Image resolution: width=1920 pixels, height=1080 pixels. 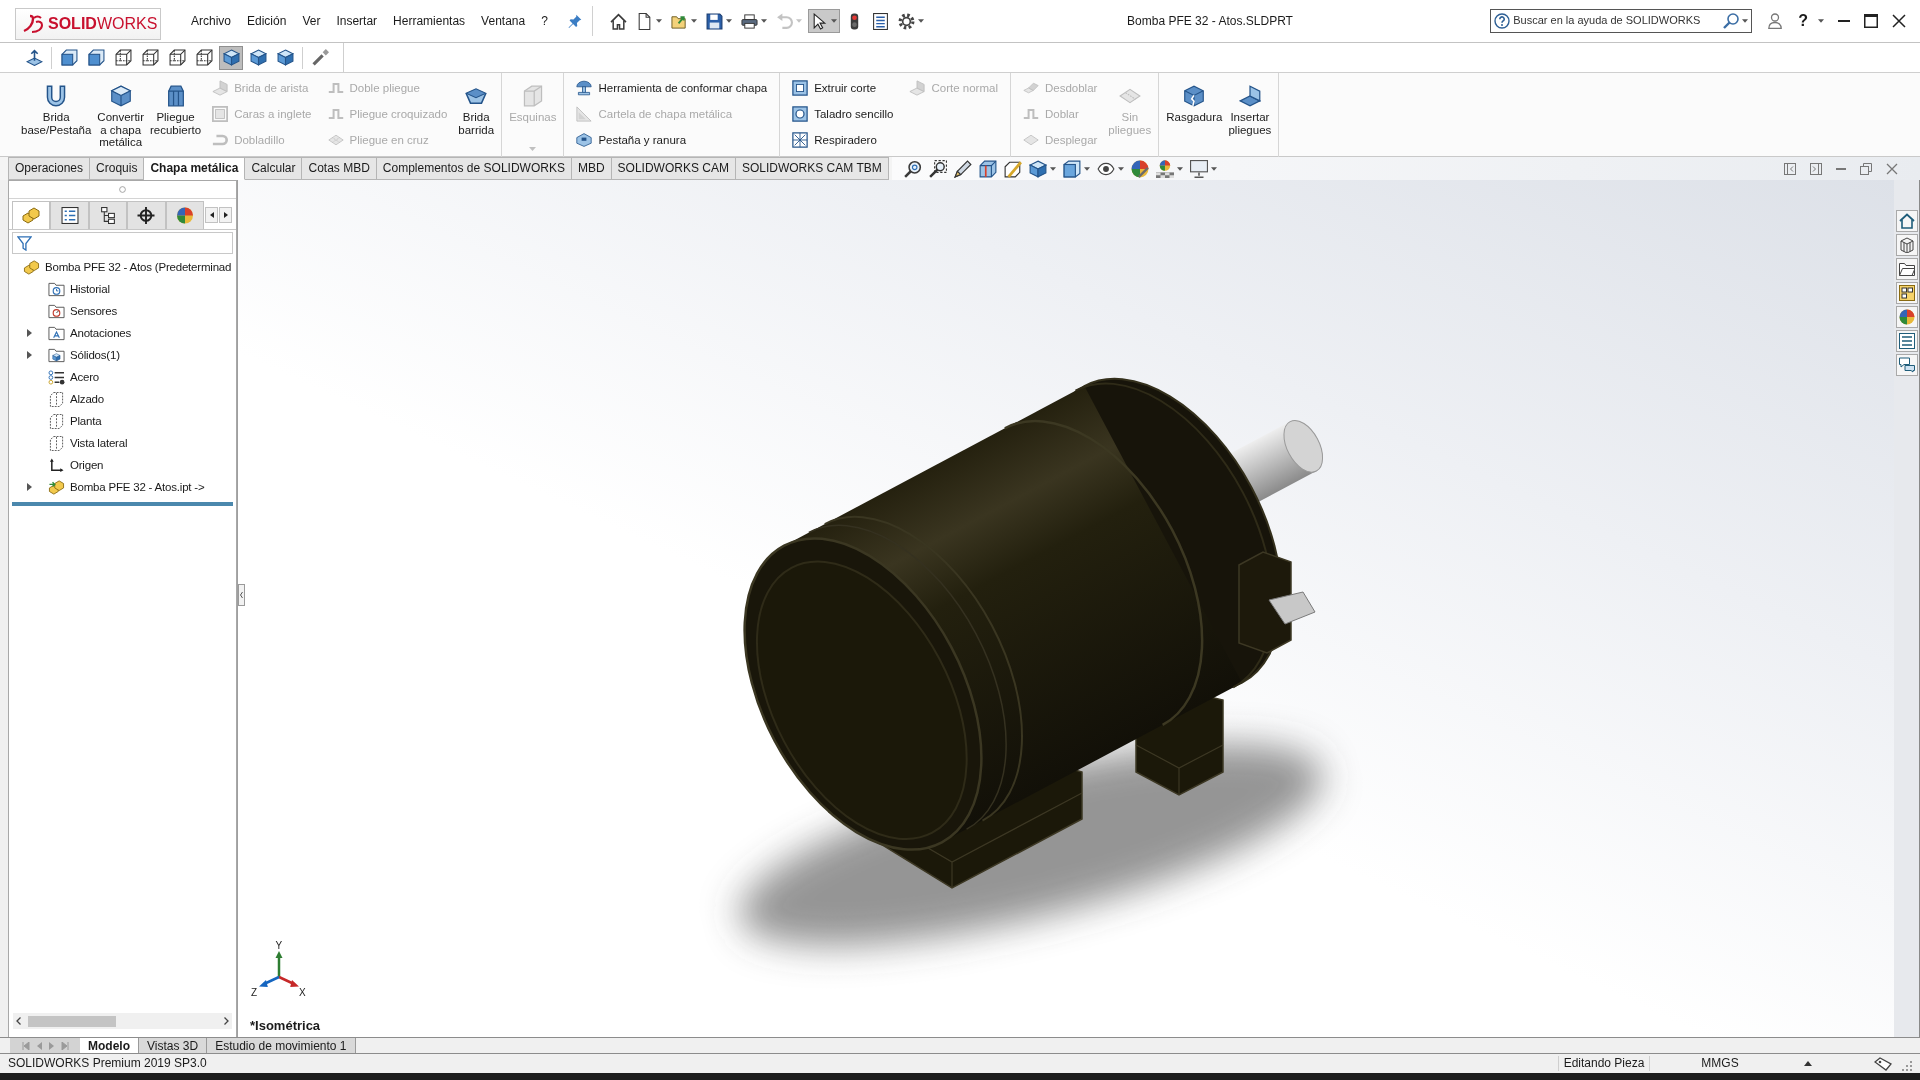 I want to click on ribbon-button: Pestaña y ranura, so click(x=672, y=140).